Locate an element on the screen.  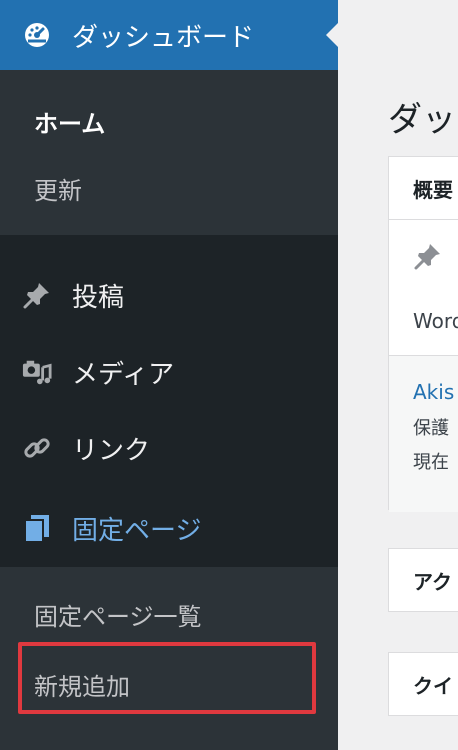
page-title: ダッ is located at coordinates (422, 120).